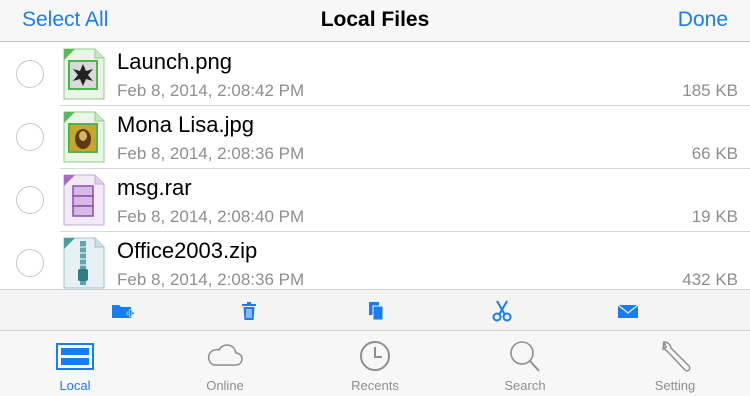 This screenshot has height=396, width=750. Describe the element at coordinates (84, 74) in the screenshot. I see `png-file-icon` at that location.